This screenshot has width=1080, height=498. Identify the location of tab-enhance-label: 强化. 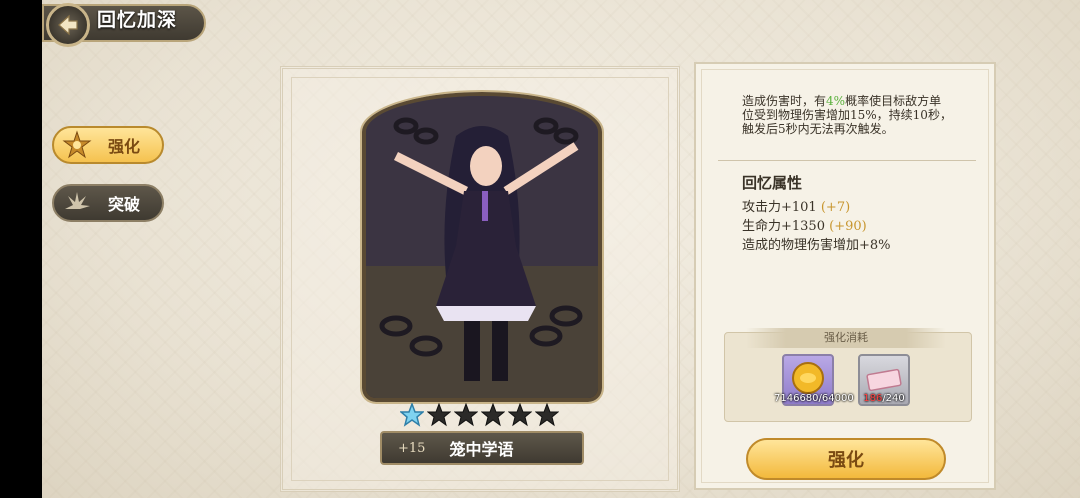
(124, 146).